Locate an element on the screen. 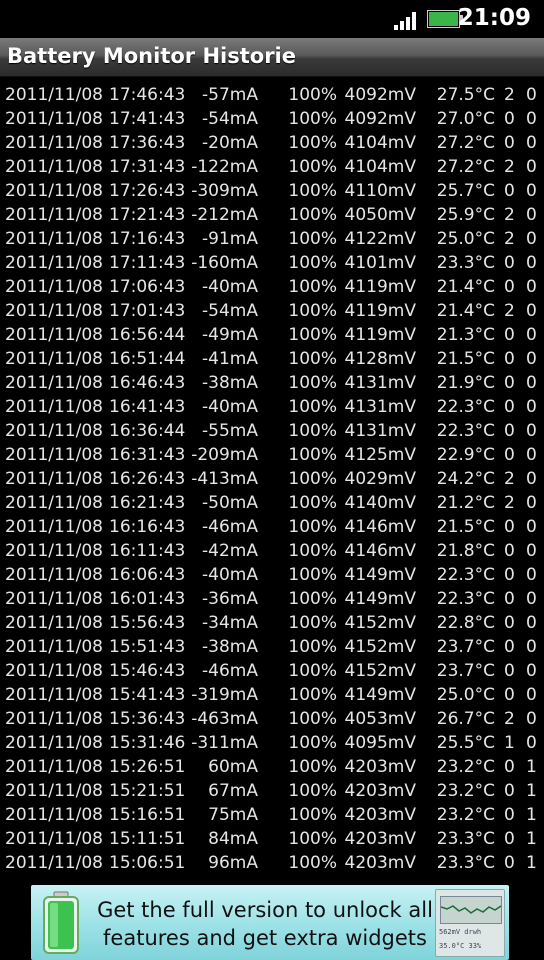  log-voltage: 4110mV is located at coordinates (380, 191).